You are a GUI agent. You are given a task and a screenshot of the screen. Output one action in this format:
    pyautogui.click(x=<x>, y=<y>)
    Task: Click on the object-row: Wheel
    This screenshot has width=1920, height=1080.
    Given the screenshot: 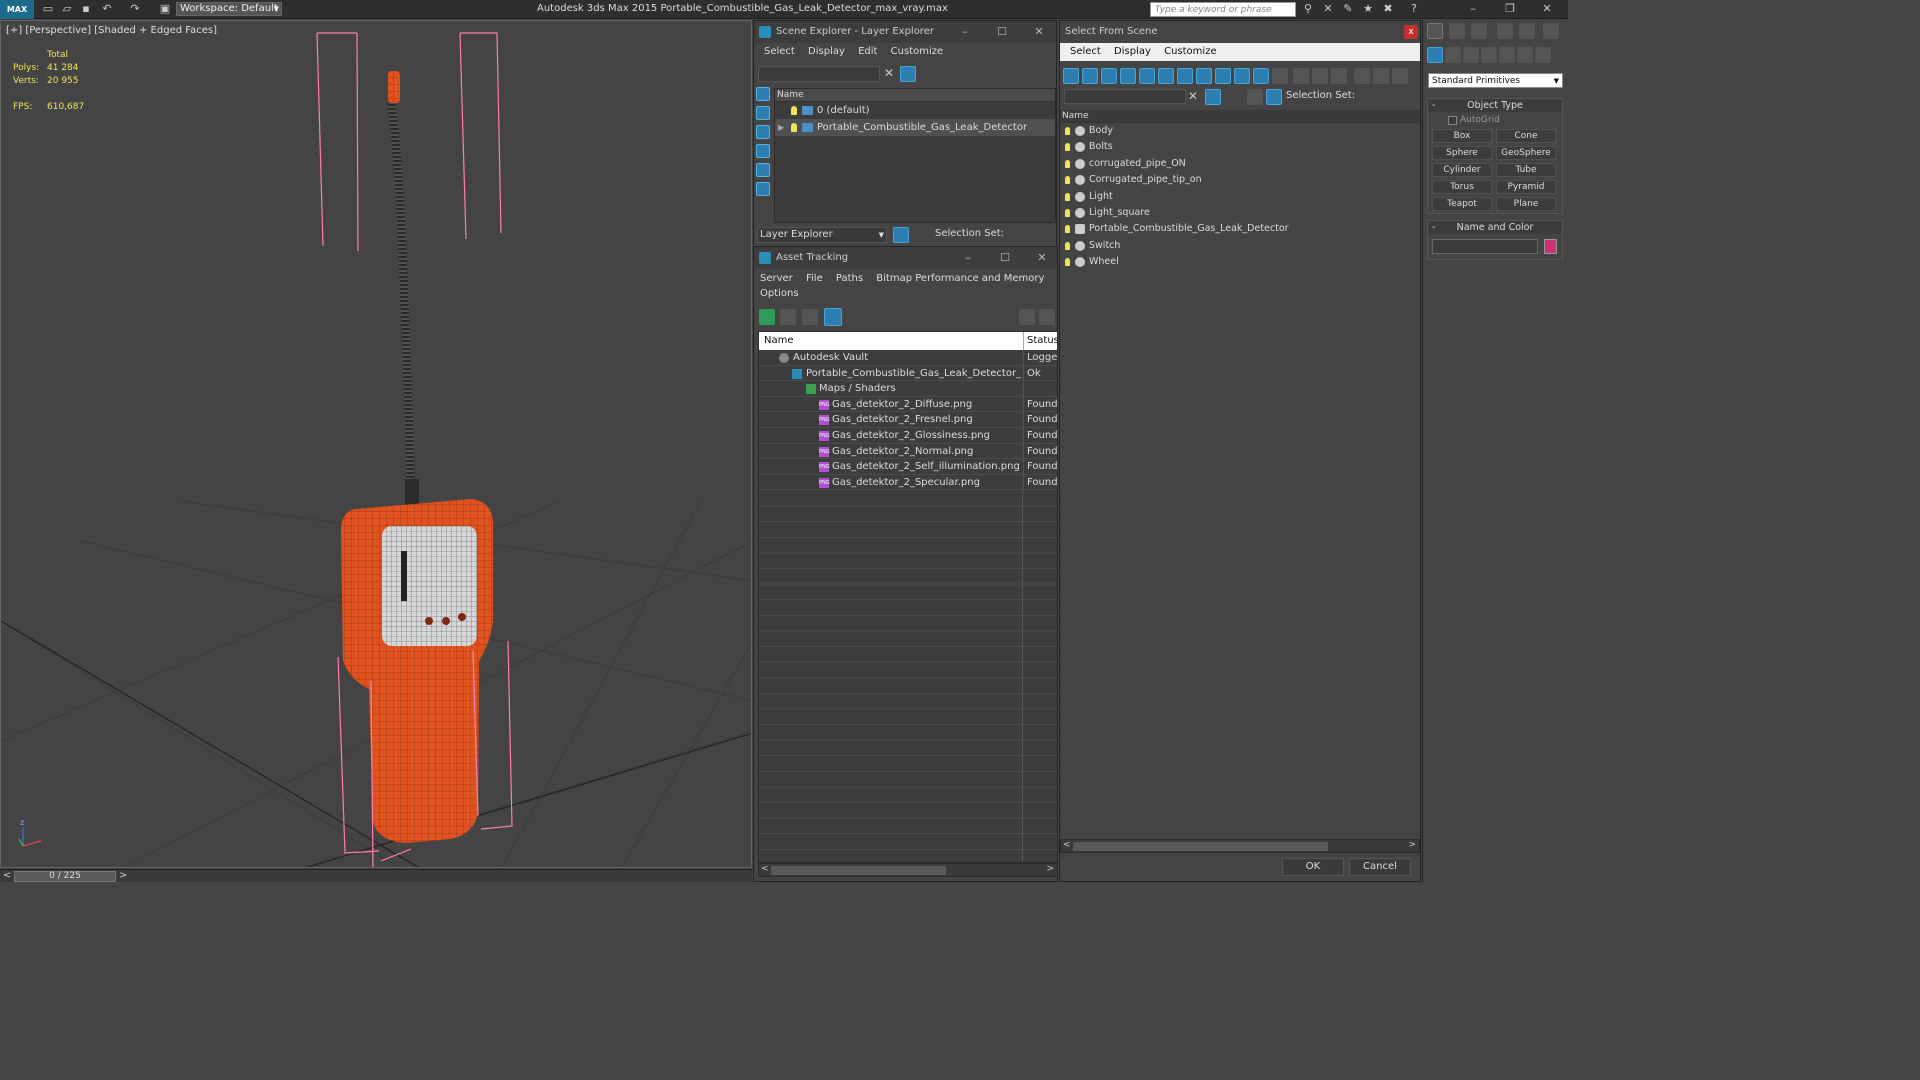 What is the action you would take?
    pyautogui.click(x=1240, y=262)
    